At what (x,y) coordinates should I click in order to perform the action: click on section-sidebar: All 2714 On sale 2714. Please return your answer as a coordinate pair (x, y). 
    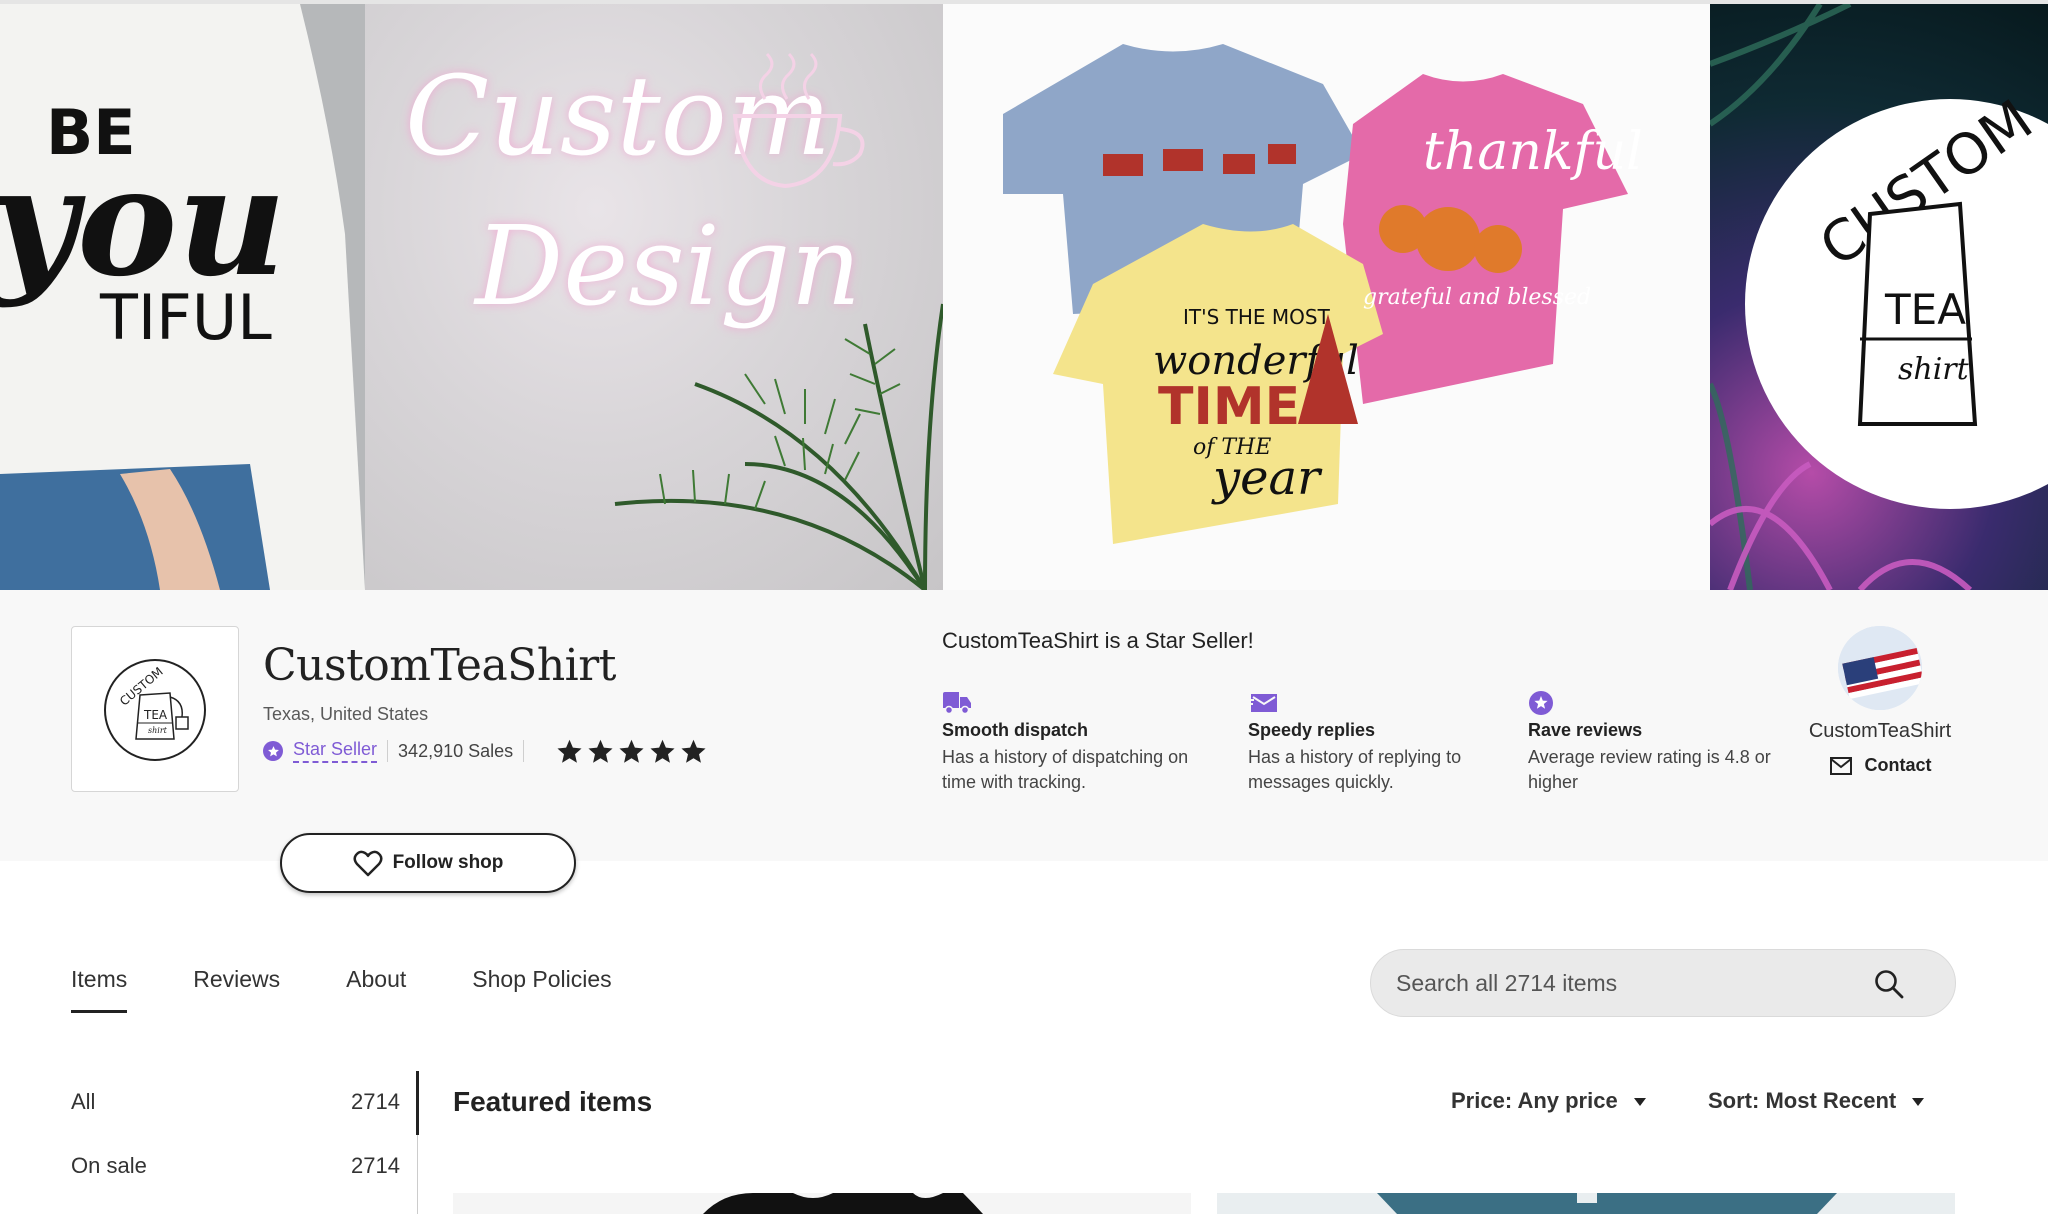
    Looking at the image, I should click on (243, 1134).